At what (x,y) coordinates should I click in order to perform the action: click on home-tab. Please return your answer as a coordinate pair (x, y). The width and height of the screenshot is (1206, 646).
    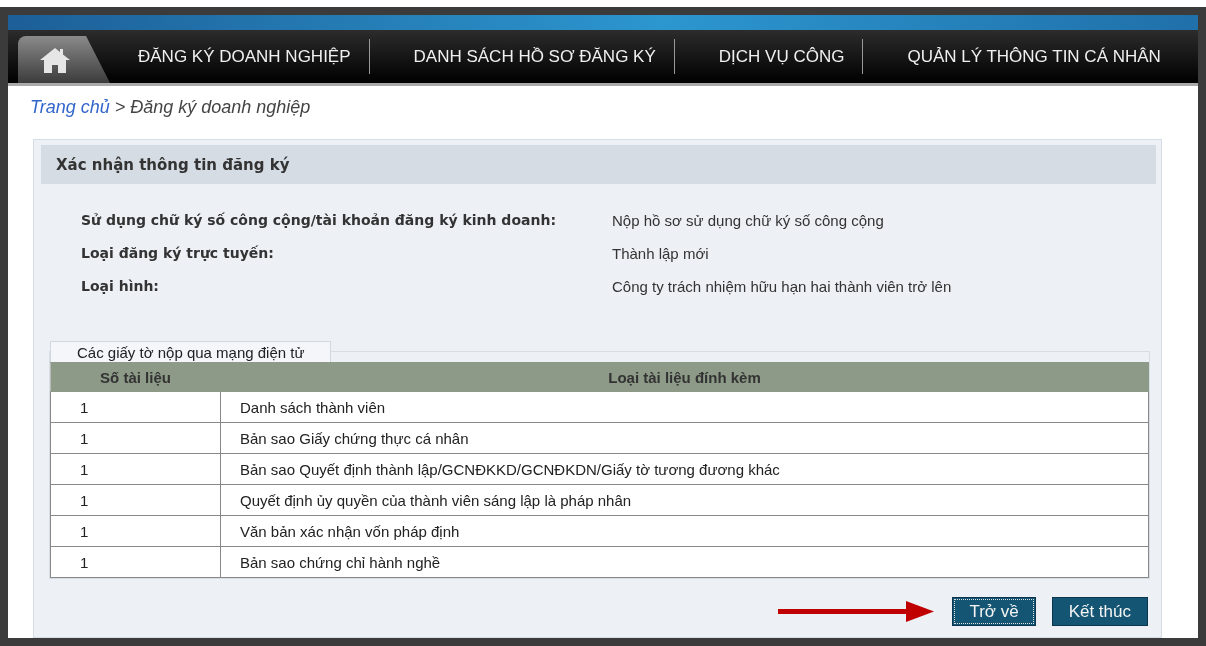
    Looking at the image, I should click on (64, 59).